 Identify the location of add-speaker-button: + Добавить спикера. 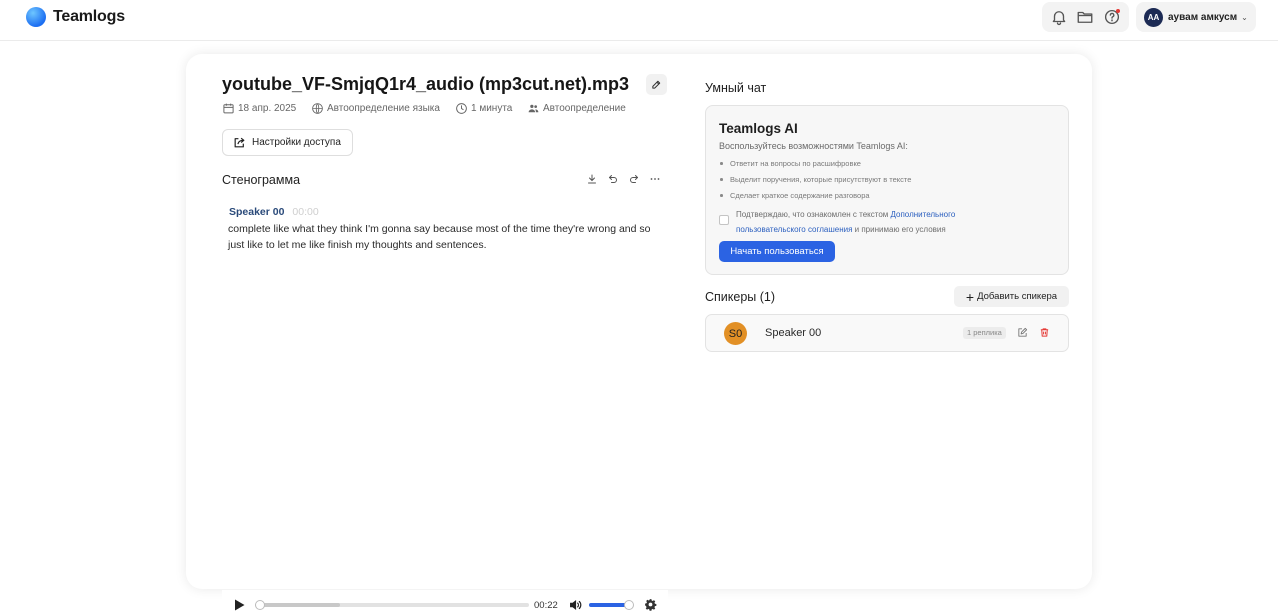
(1011, 296).